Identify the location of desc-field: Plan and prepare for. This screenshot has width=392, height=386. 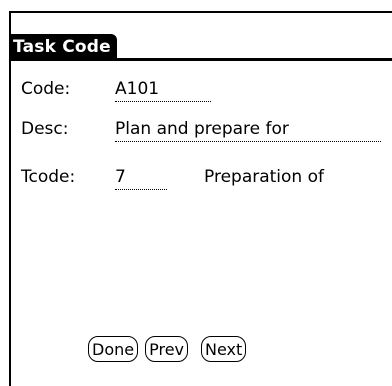
(248, 130).